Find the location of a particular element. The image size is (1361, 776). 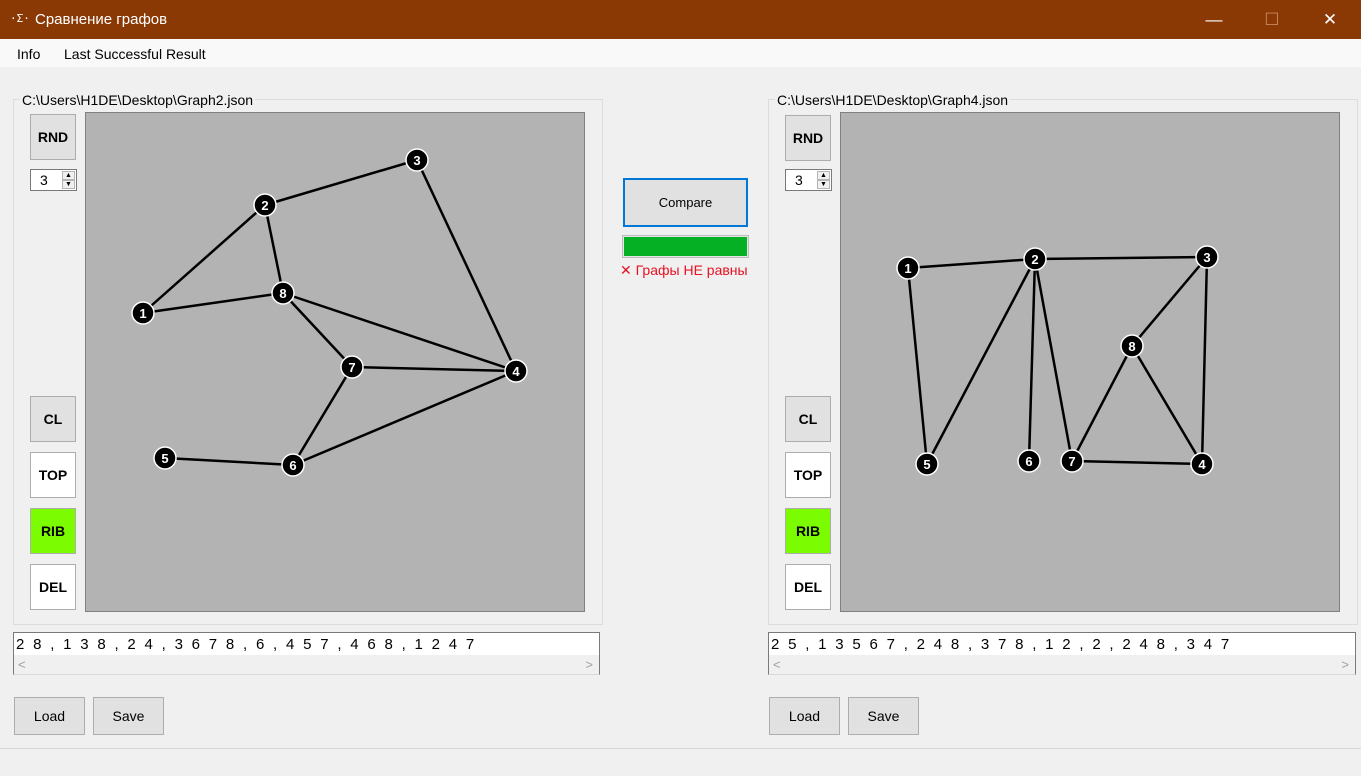

right-del-button: DEL is located at coordinates (808, 587).